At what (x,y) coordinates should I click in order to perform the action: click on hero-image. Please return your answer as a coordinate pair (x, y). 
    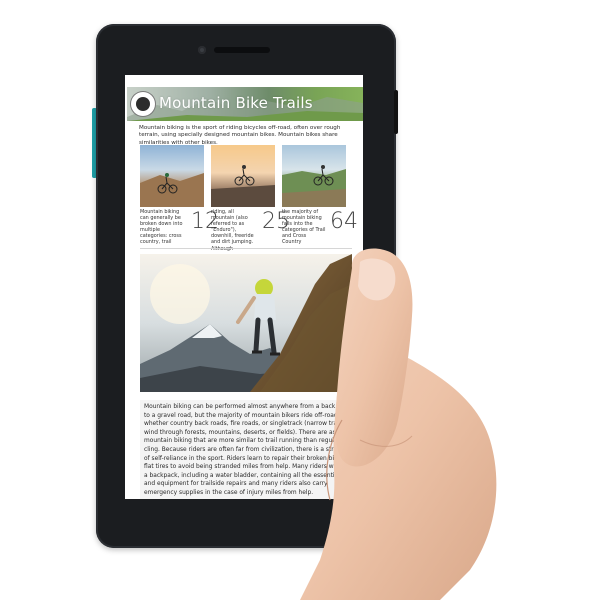
    Looking at the image, I should click on (246, 323).